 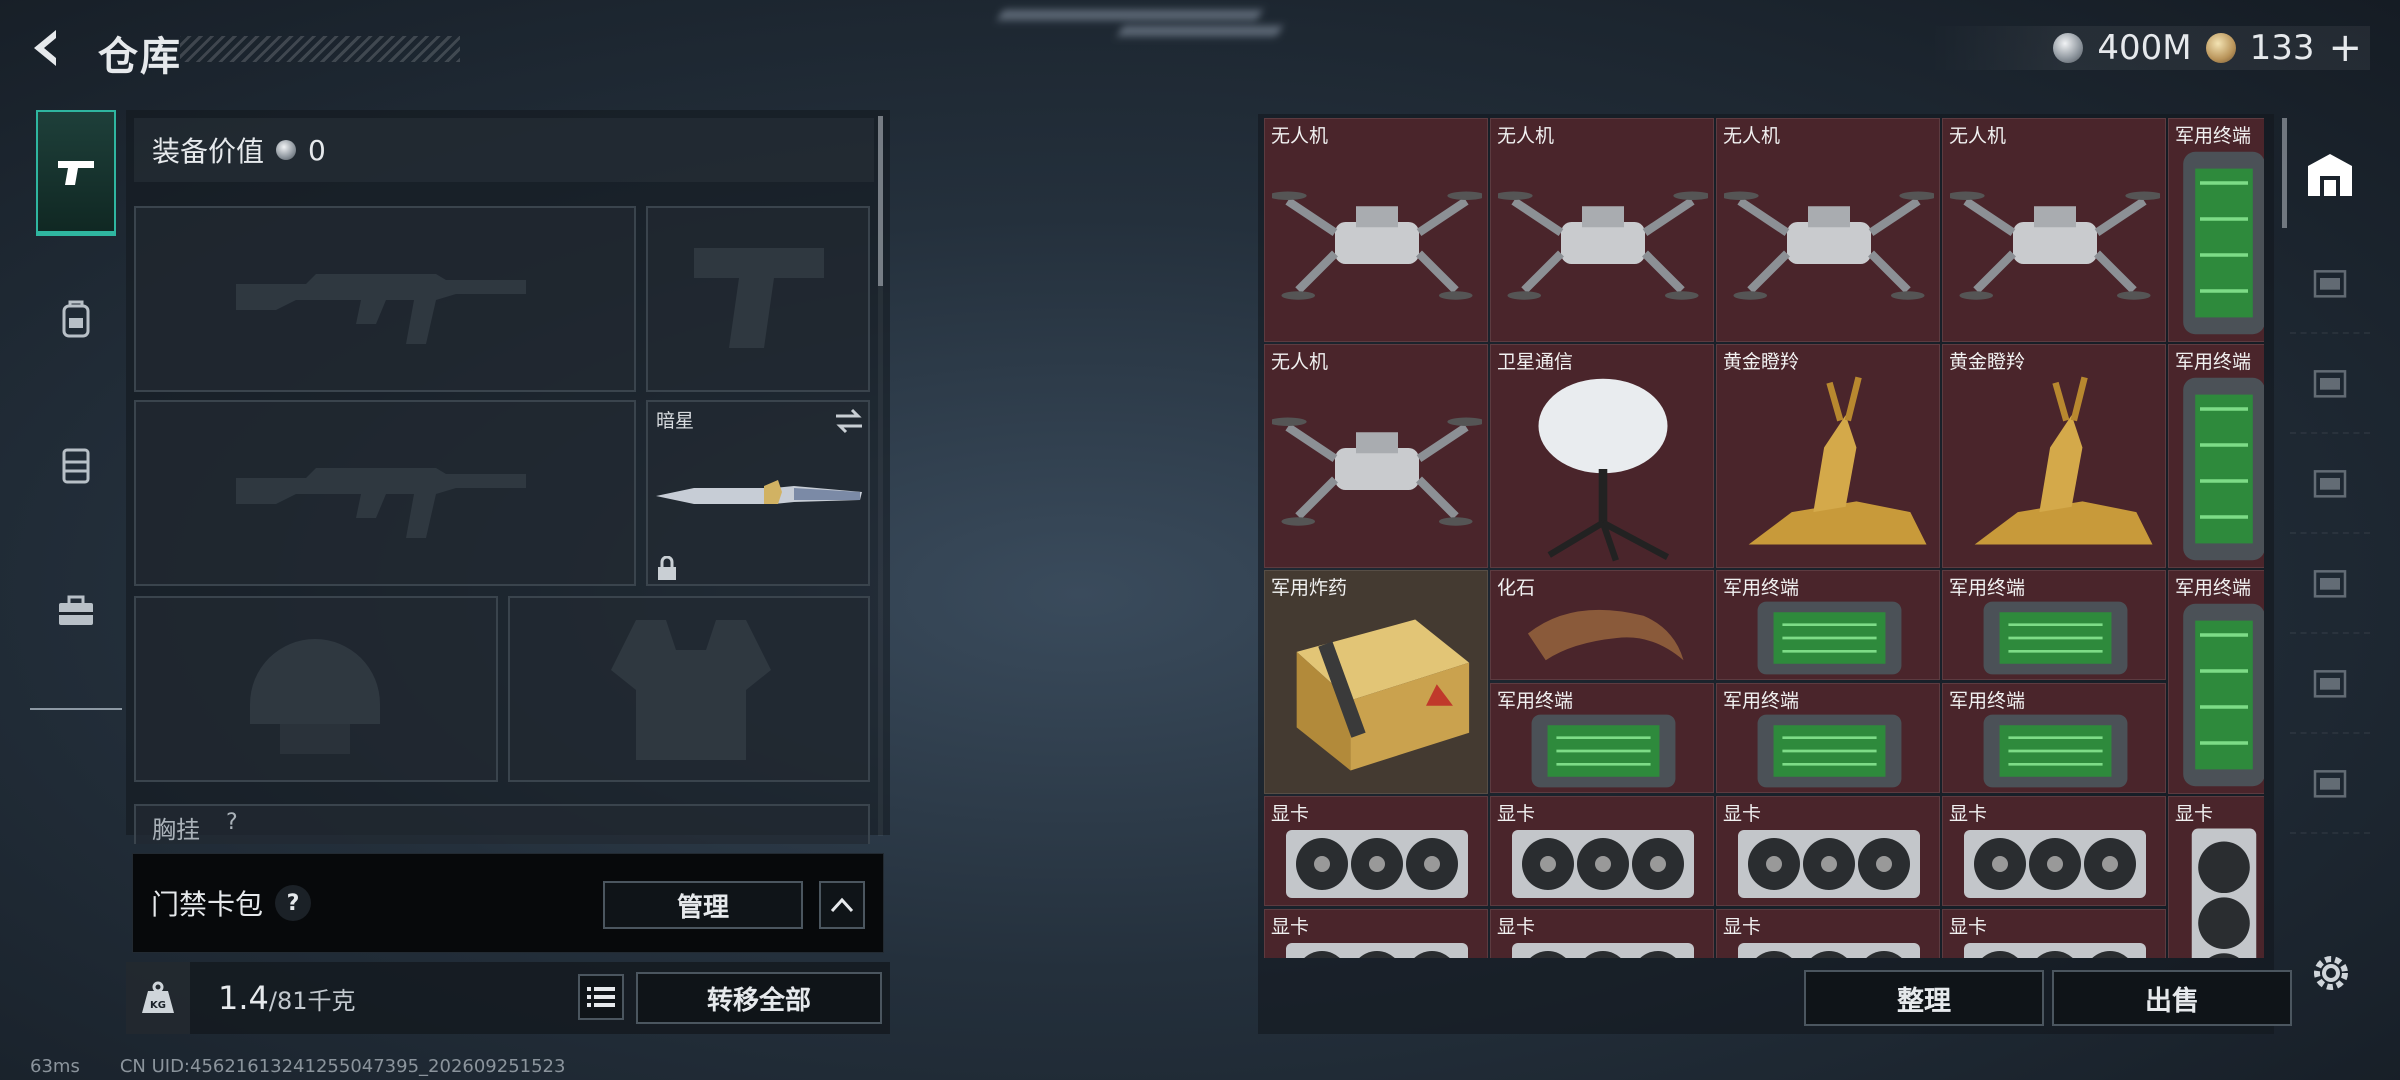 I want to click on sidearm-slot, so click(x=758, y=299).